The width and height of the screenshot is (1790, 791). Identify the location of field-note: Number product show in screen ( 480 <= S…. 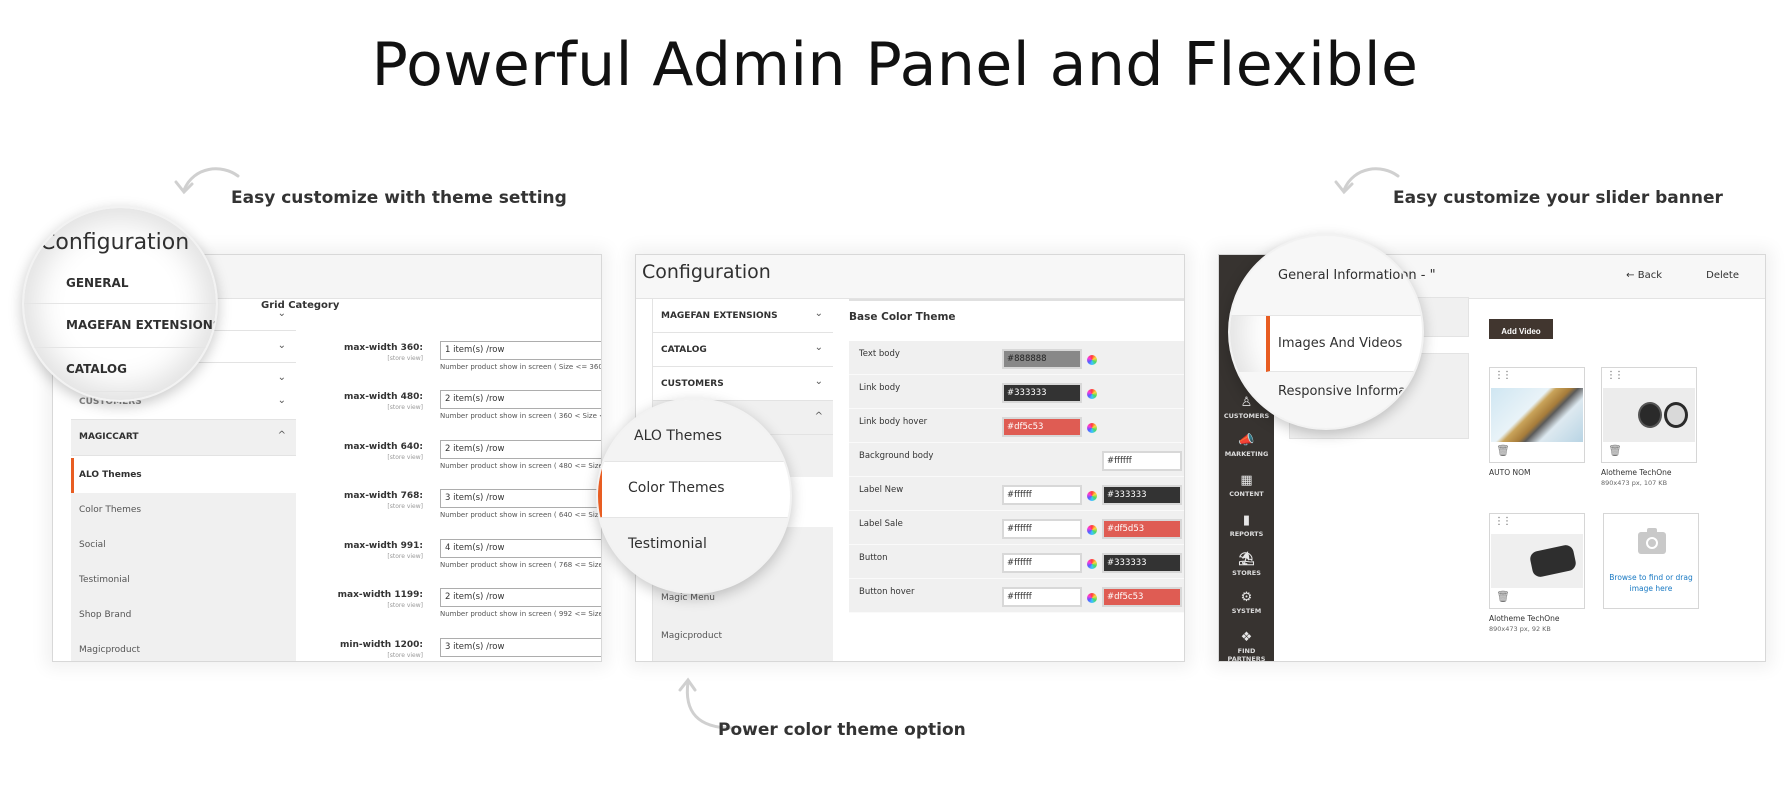
(521, 466).